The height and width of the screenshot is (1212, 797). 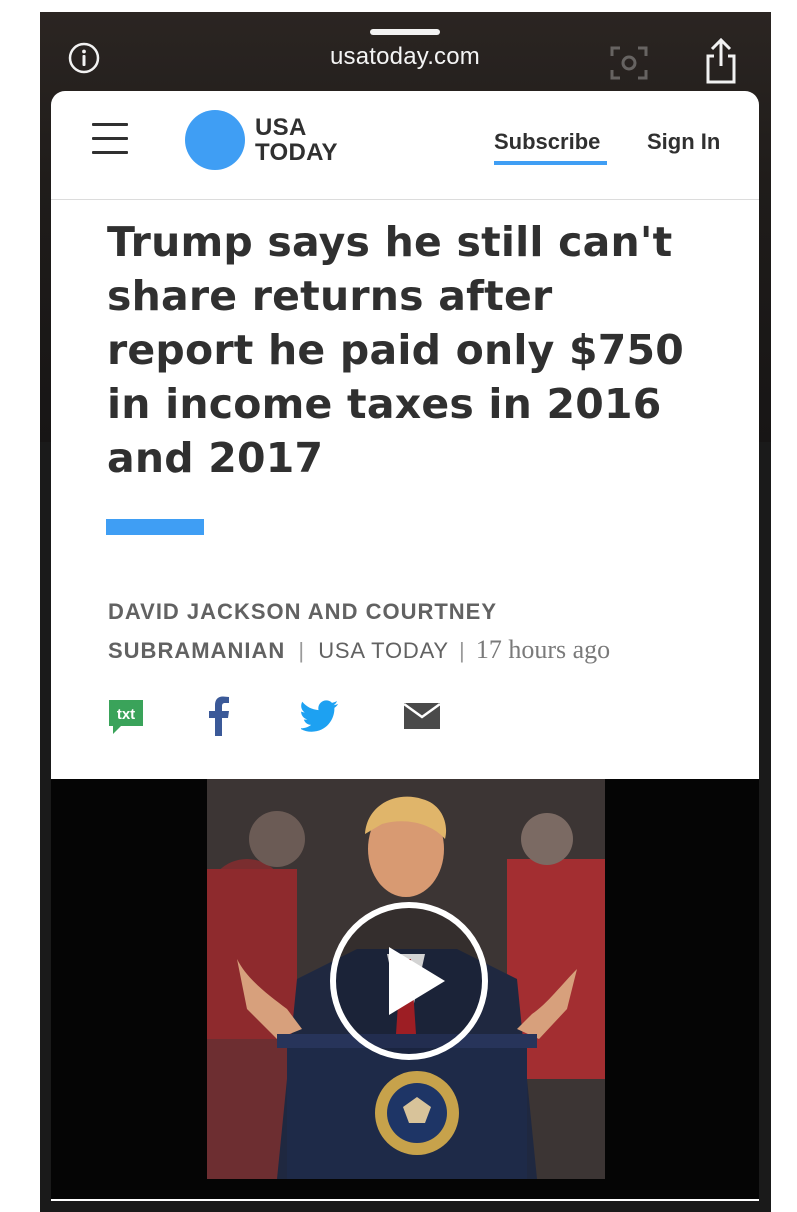 I want to click on home-indicator, so click(x=405, y=32).